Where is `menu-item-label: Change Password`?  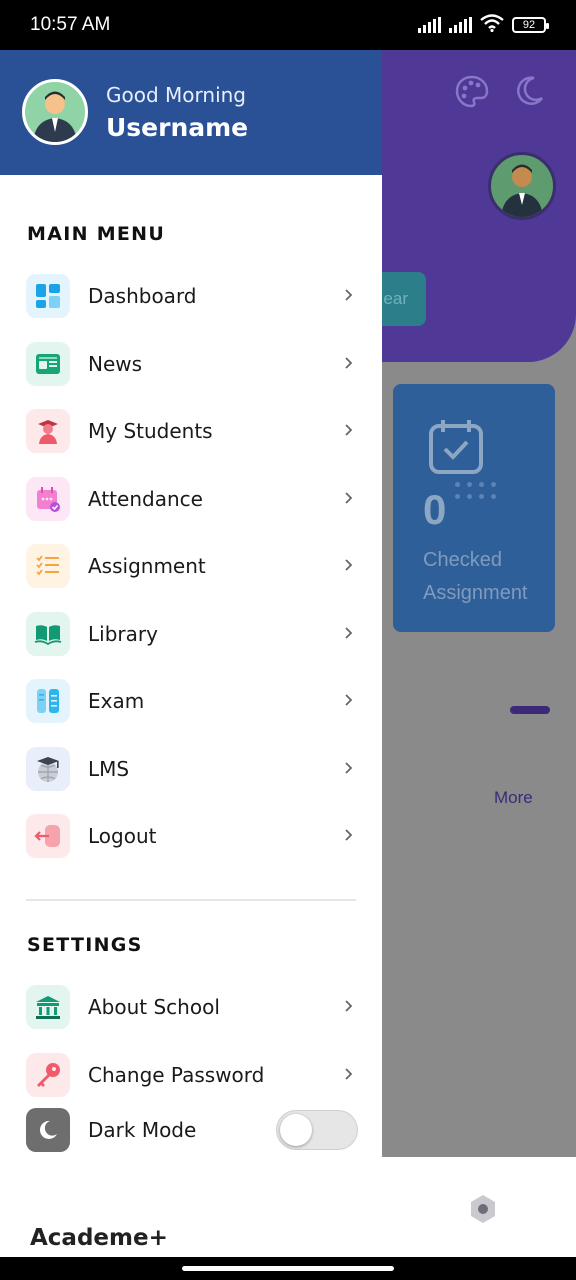
menu-item-label: Change Password is located at coordinates (176, 1075).